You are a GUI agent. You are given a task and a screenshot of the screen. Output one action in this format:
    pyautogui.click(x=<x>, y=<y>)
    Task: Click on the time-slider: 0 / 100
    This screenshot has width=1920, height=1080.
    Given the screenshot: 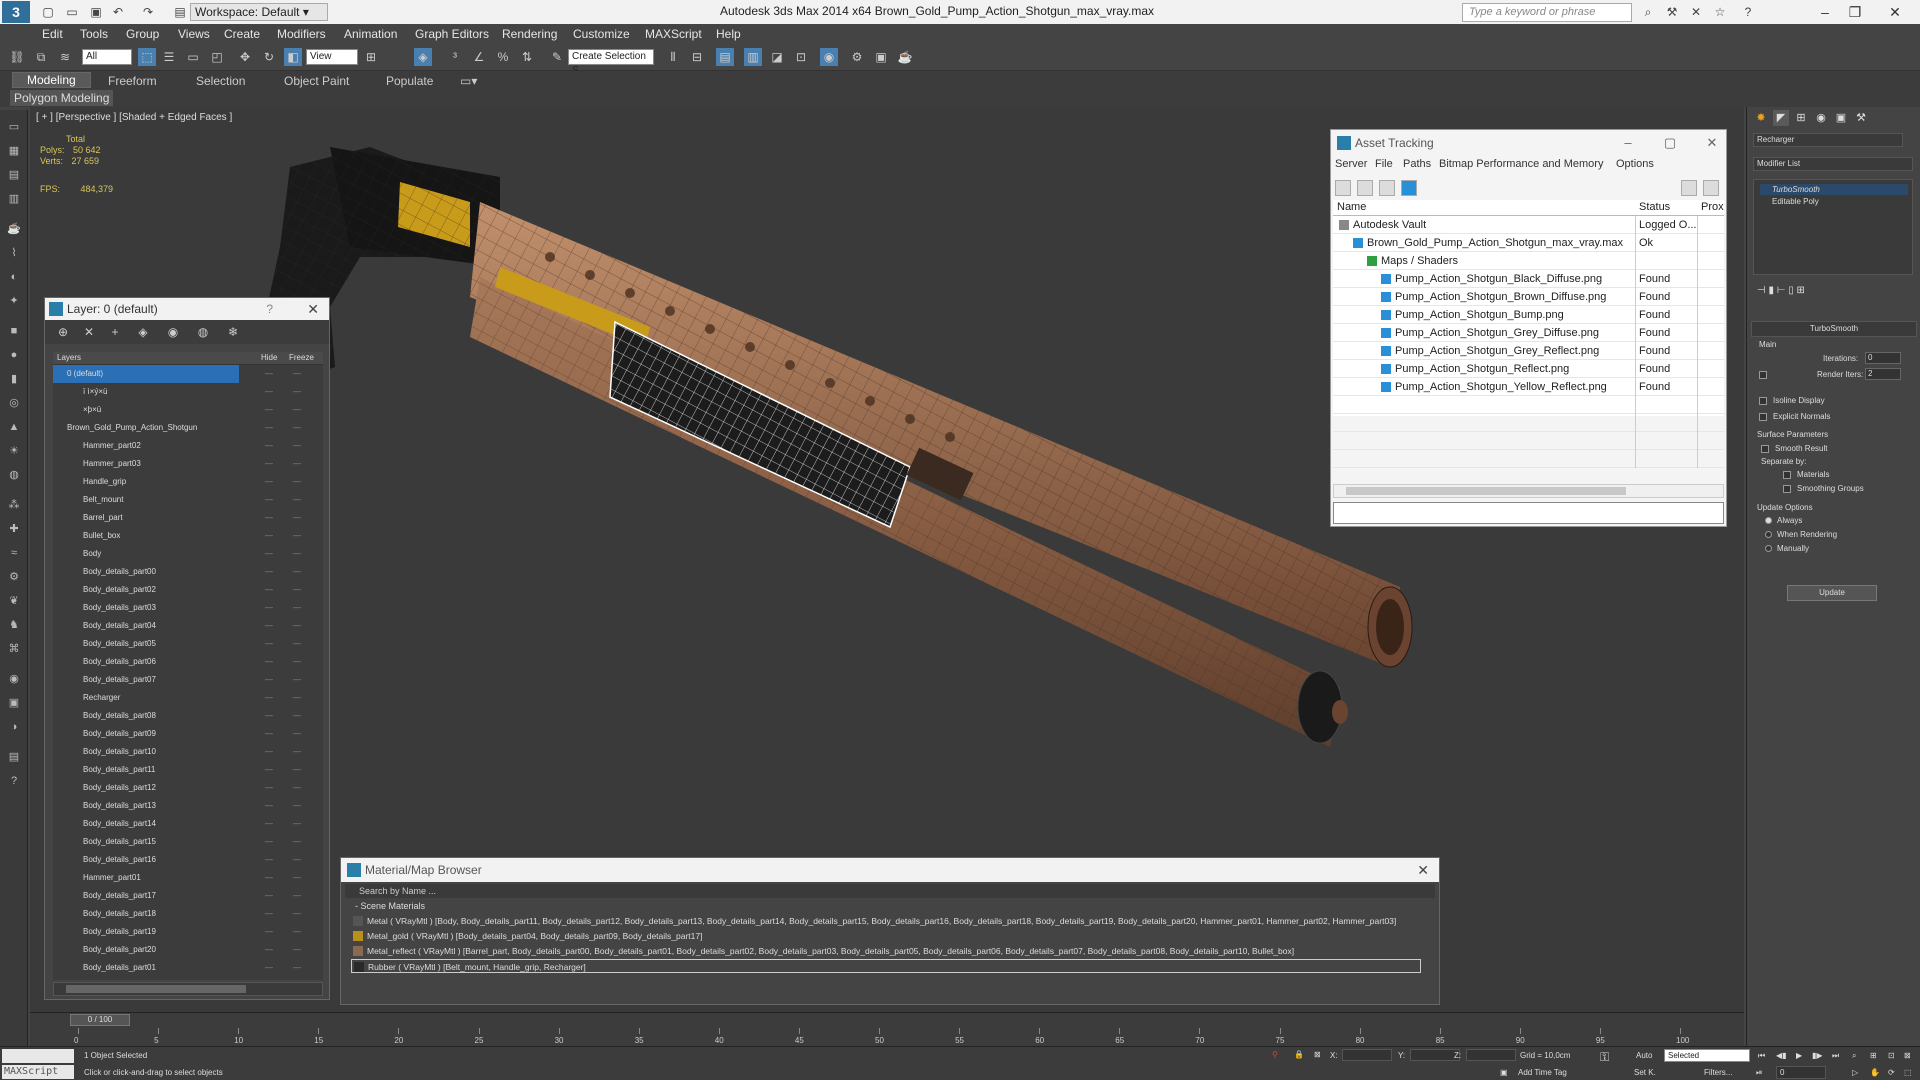 What is the action you would take?
    pyautogui.click(x=887, y=1020)
    